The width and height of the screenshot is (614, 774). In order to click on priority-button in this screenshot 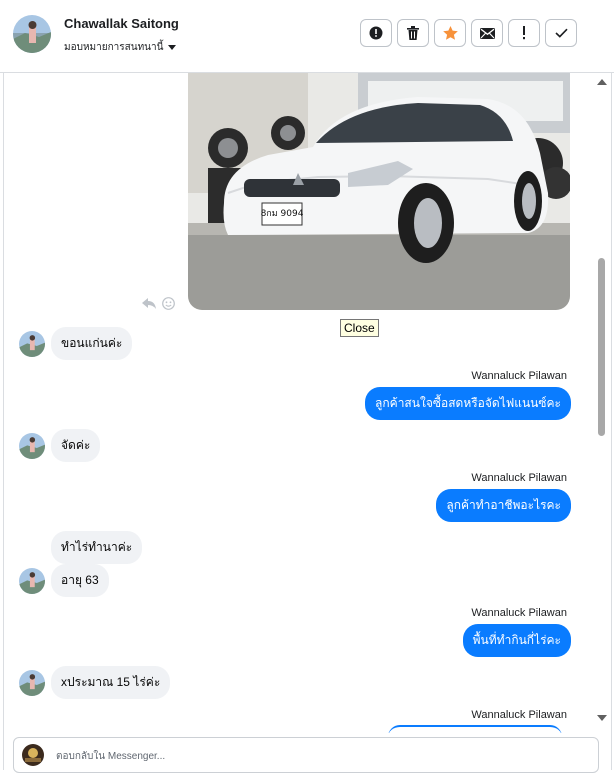, I will do `click(524, 33)`.